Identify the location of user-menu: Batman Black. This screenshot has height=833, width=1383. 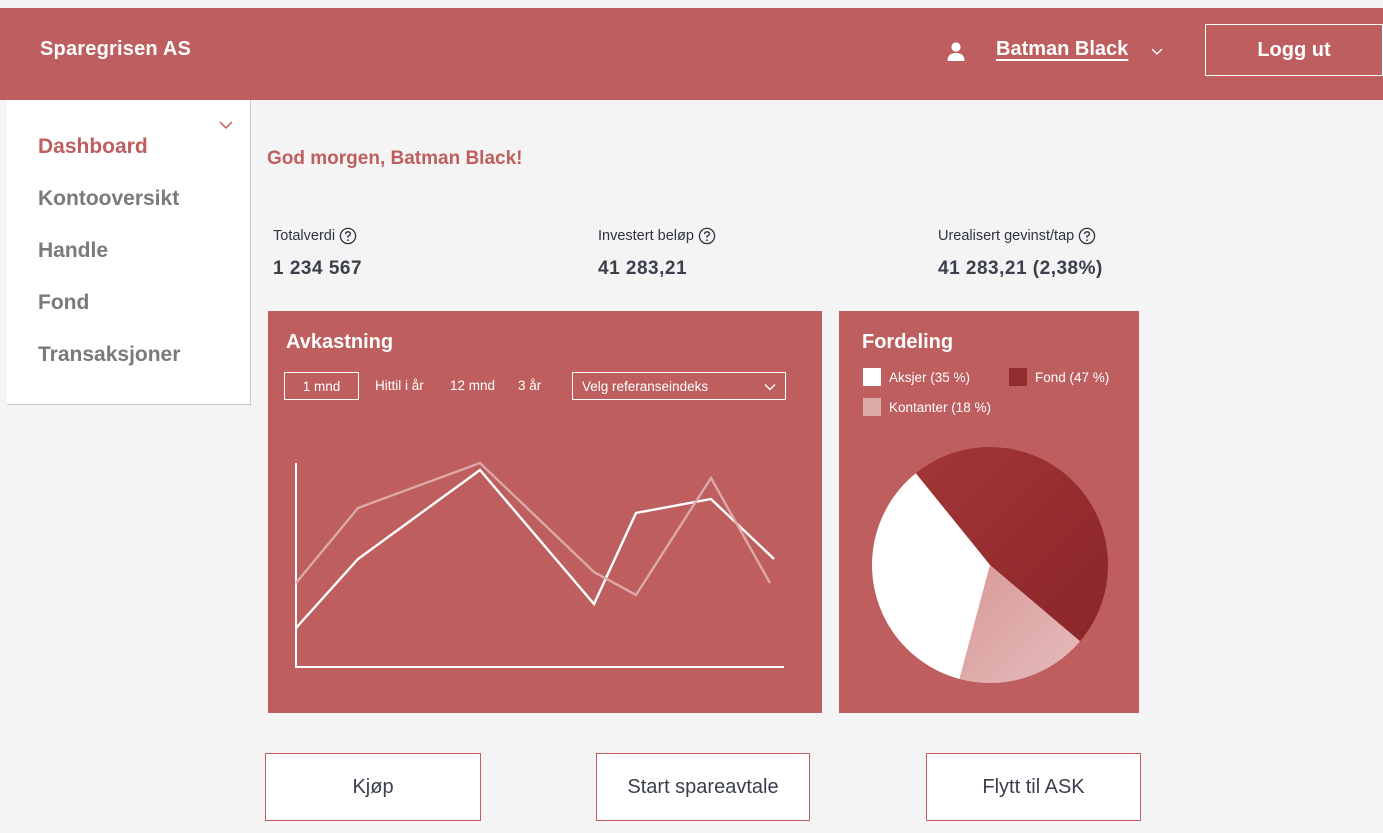
(1062, 49).